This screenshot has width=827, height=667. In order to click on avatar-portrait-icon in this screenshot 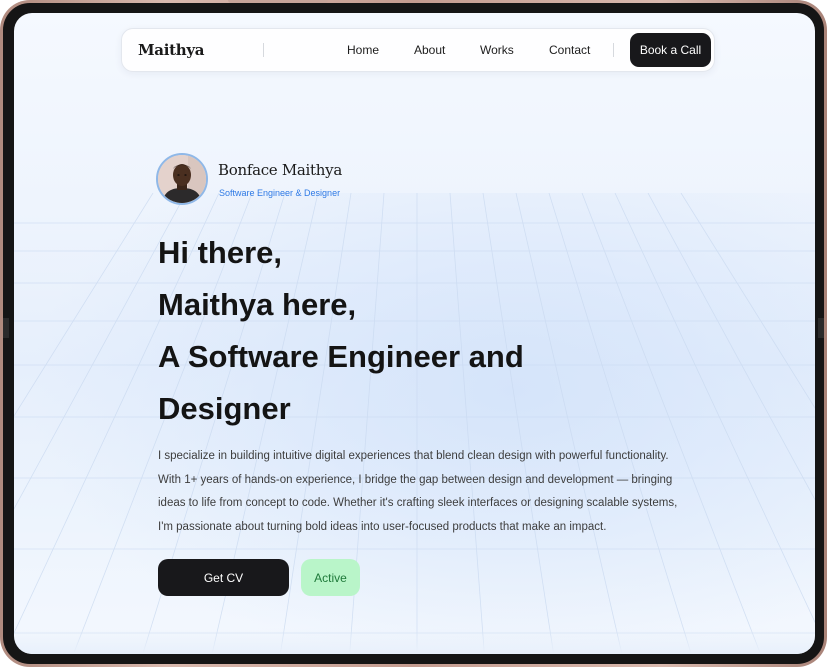, I will do `click(182, 179)`.